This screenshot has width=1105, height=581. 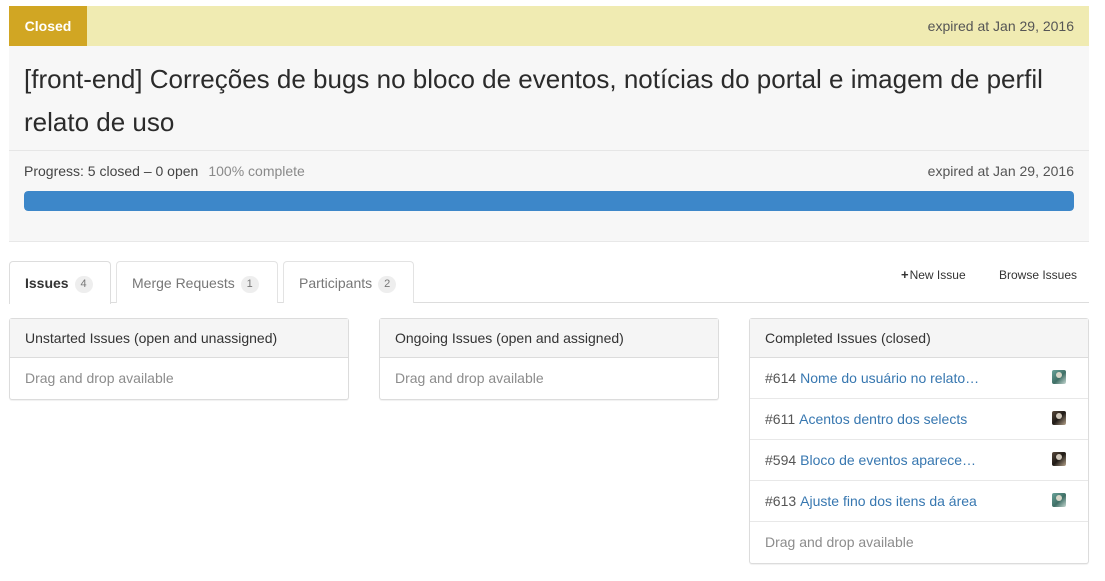 What do you see at coordinates (183, 283) in the screenshot?
I see `tab-merge-requests-label: Merge Requests` at bounding box center [183, 283].